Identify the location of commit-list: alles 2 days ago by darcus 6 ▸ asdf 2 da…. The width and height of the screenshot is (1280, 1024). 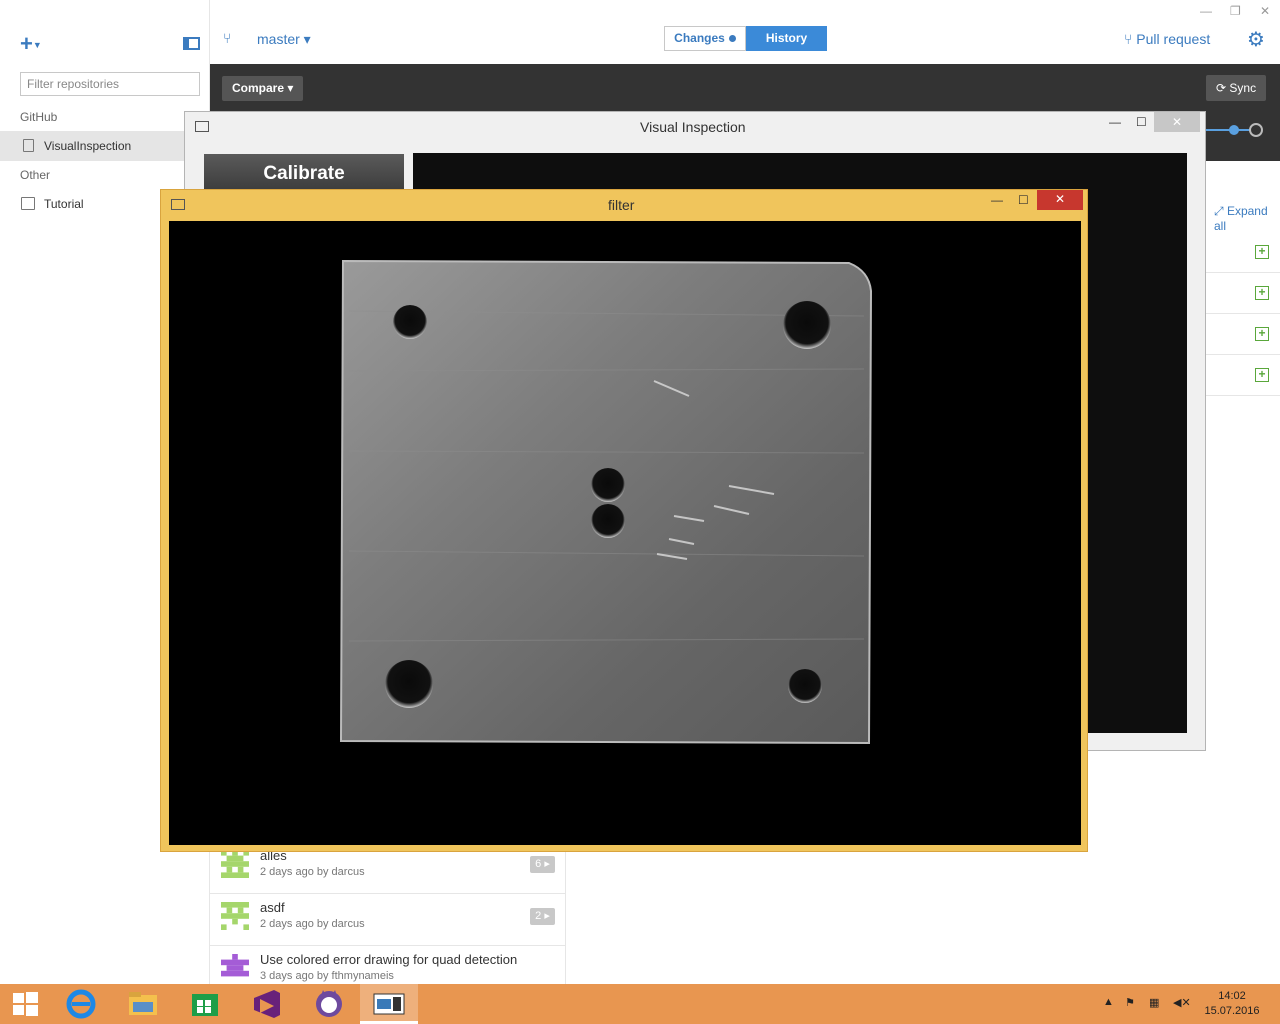
(388, 913).